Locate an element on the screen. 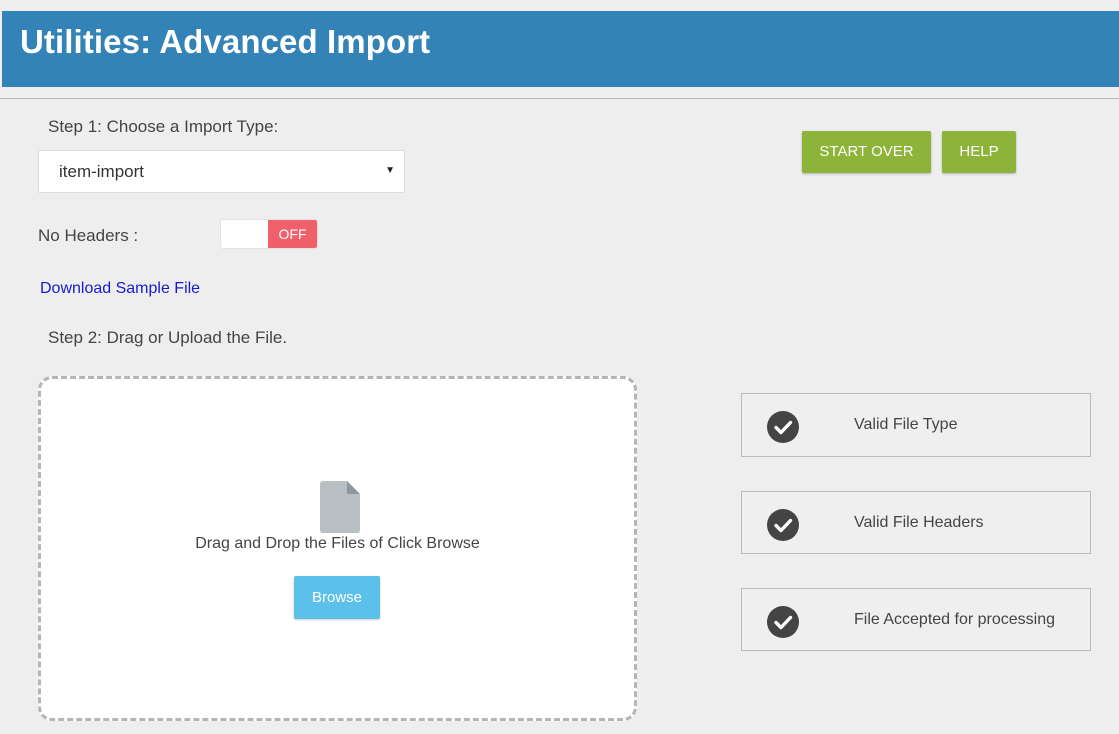 The image size is (1119, 734). no-headers-toggle: OFF is located at coordinates (269, 234).